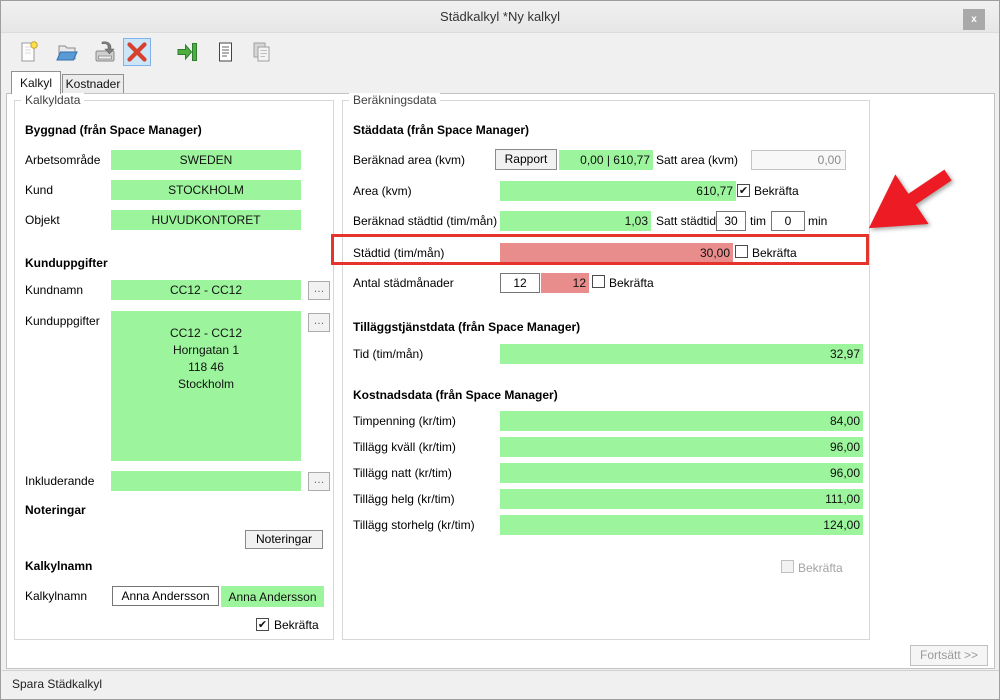  What do you see at coordinates (467, 327) in the screenshot?
I see `heading-tillaggstjanst: Tilläggstjänstdata (från Space Manager)` at bounding box center [467, 327].